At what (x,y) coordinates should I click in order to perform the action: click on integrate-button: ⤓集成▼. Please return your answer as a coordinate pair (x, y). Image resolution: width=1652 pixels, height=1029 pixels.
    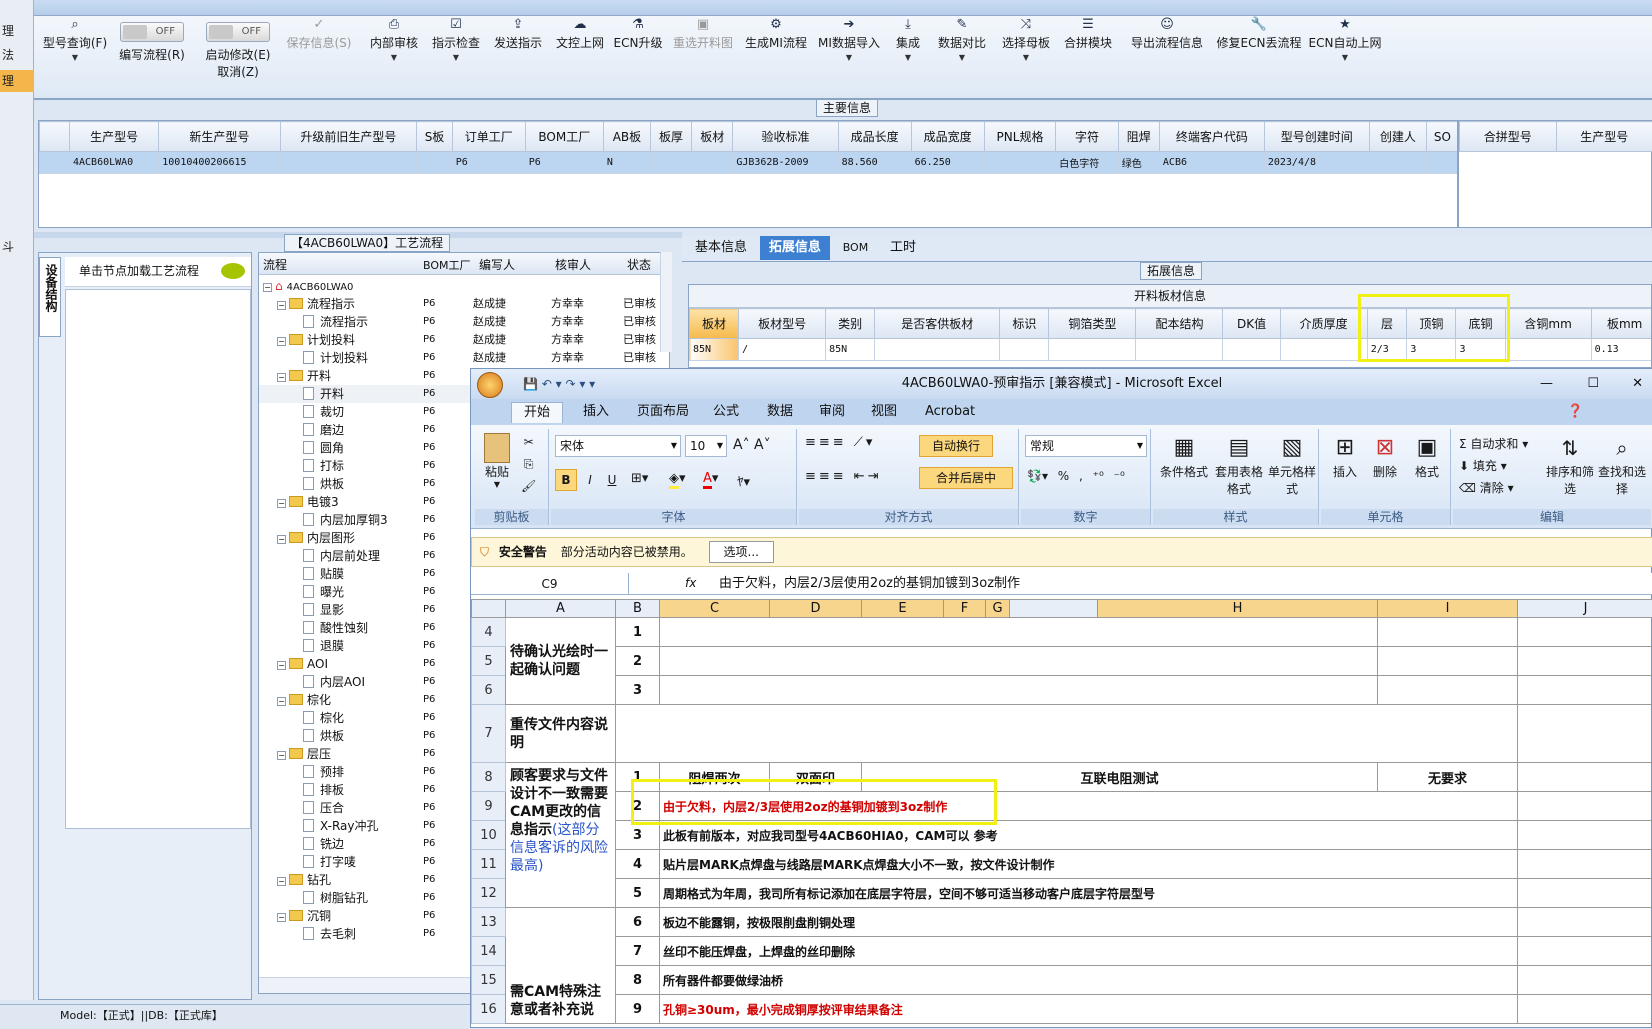
    Looking at the image, I should click on (908, 56).